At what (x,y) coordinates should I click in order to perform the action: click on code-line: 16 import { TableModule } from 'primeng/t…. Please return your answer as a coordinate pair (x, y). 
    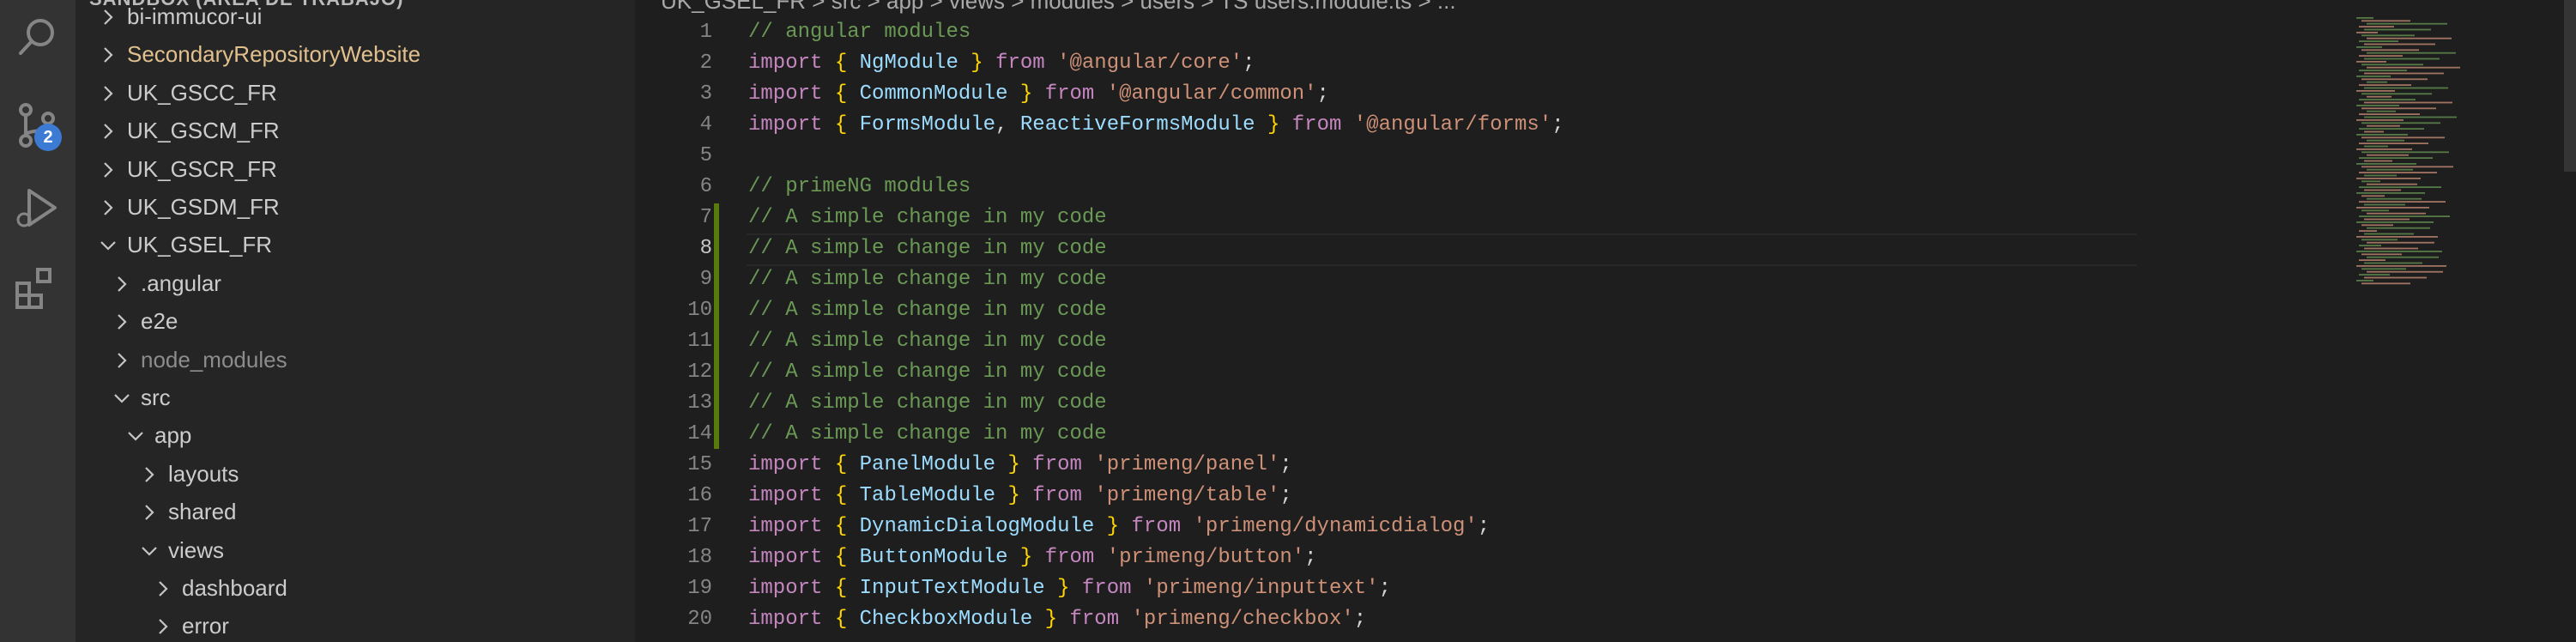
    Looking at the image, I should click on (1493, 496).